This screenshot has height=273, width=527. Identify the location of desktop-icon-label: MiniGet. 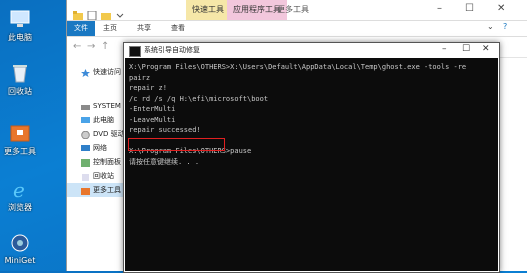
(20, 260).